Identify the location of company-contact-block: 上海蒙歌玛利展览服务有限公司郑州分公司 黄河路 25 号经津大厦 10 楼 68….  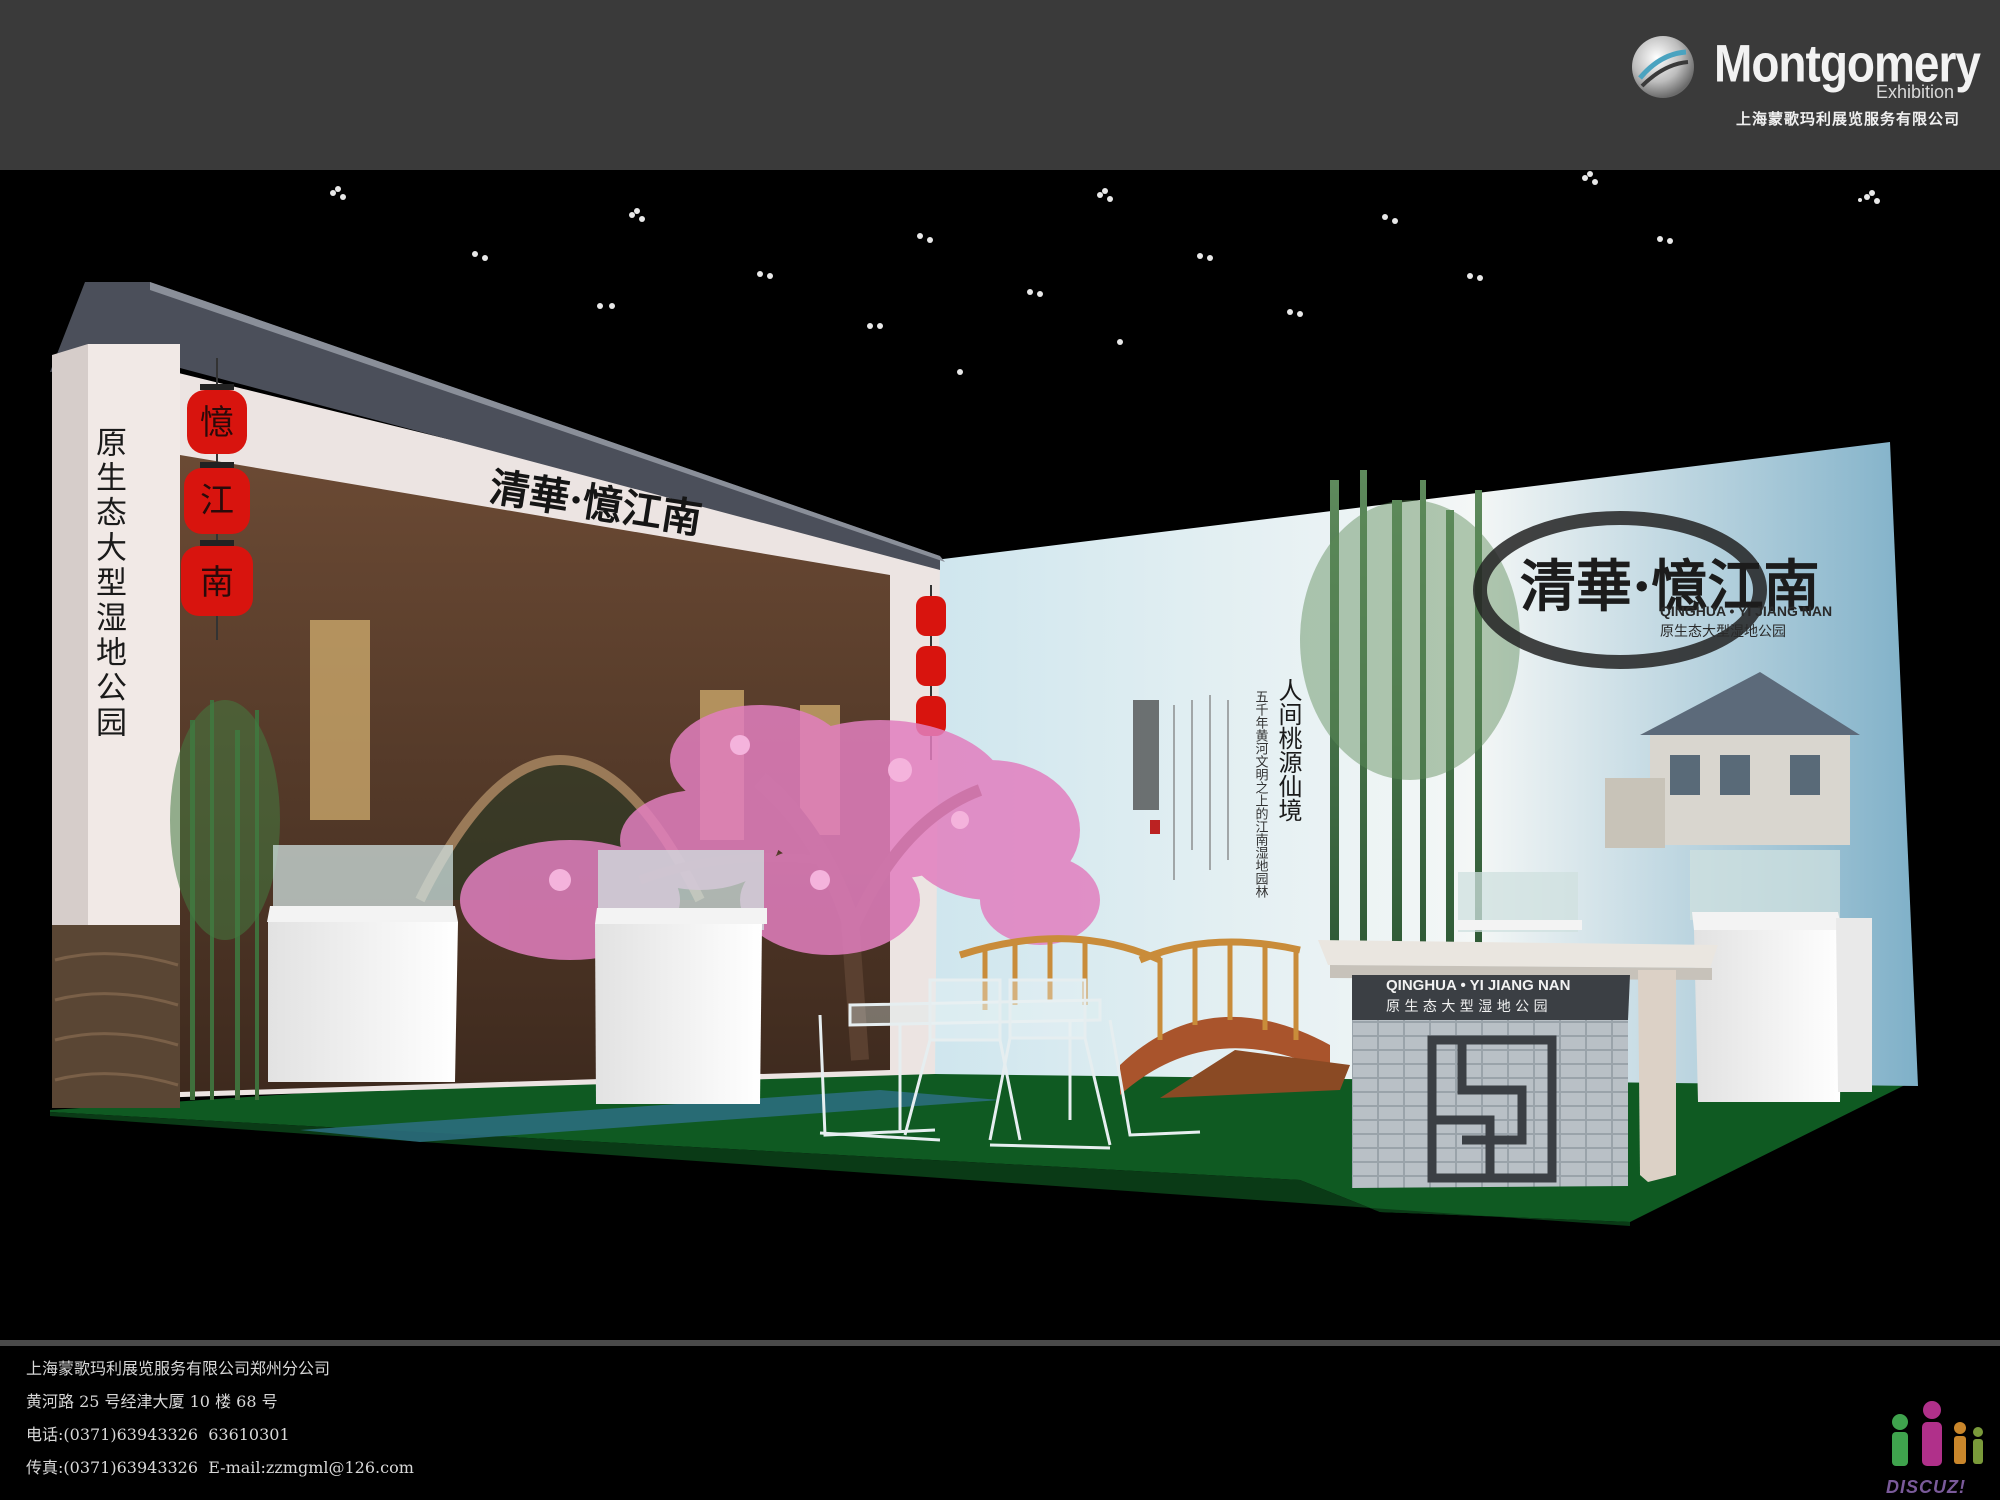
(476, 1418).